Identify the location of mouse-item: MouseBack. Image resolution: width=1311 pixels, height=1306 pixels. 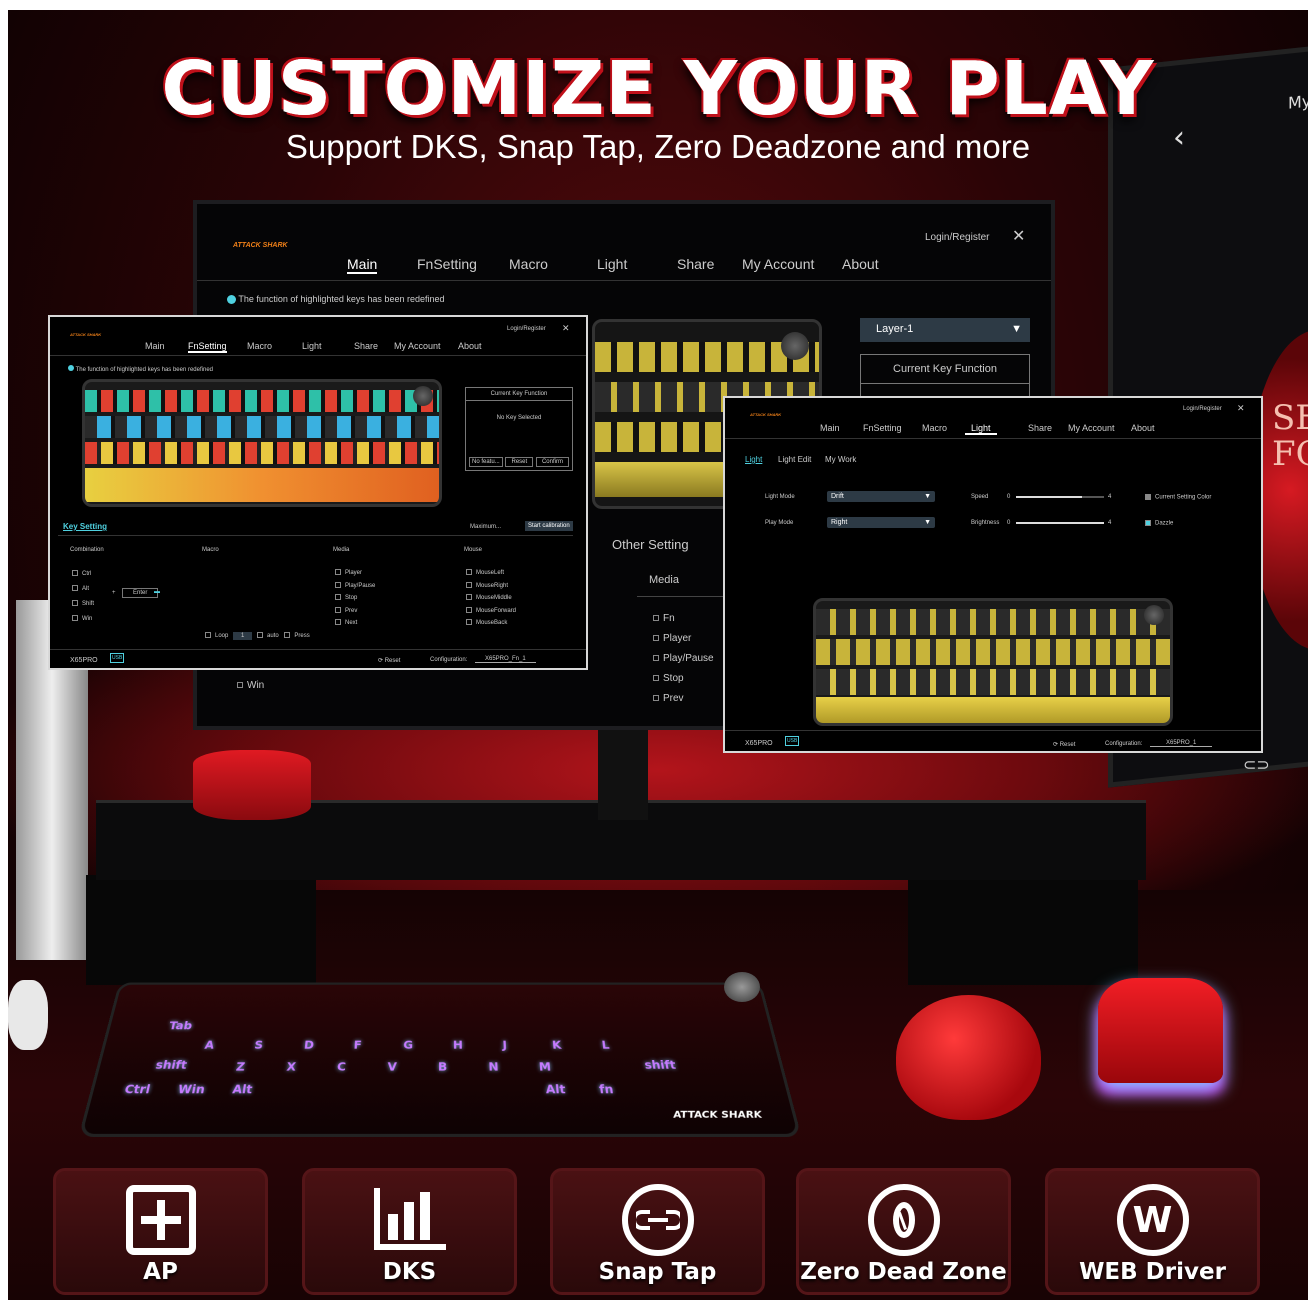
(491, 623).